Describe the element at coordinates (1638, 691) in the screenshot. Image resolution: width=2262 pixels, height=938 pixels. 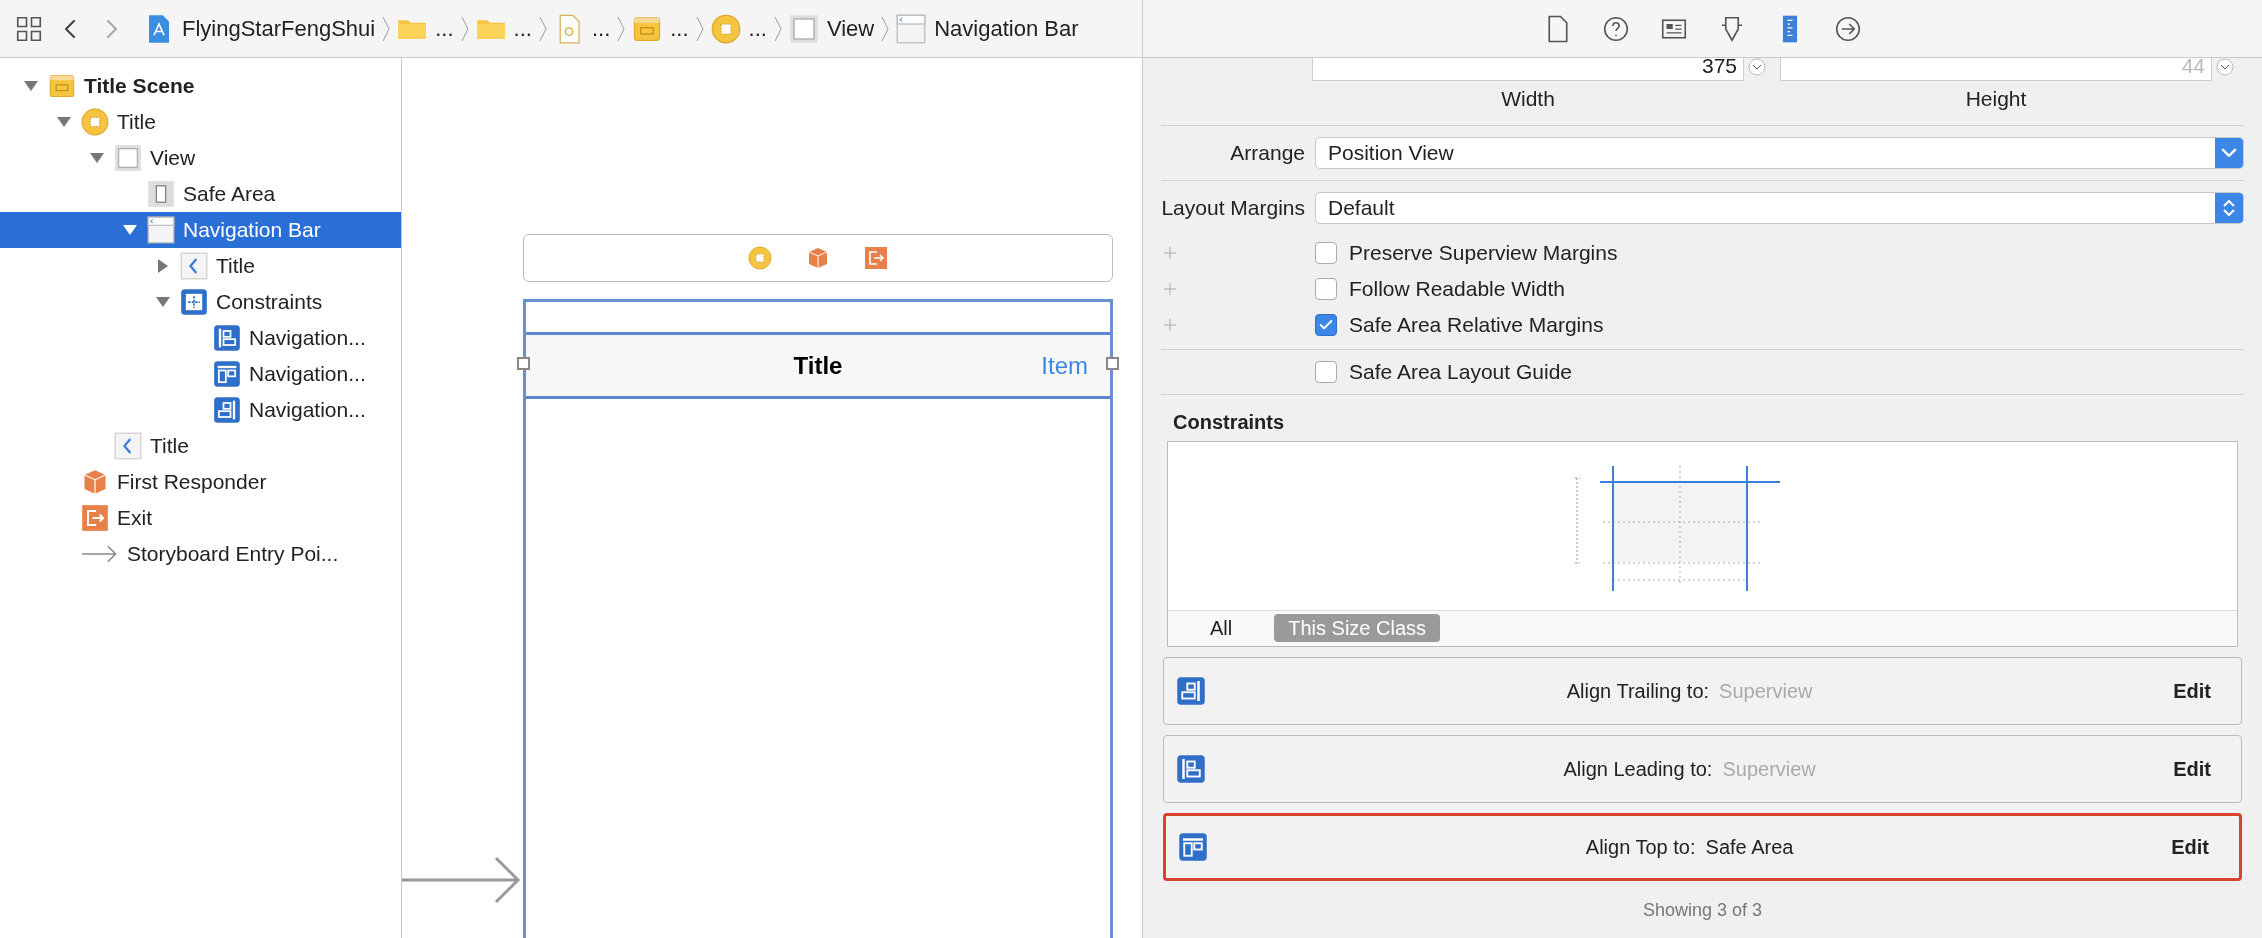
I see `constraint-label: Align Trailing to:` at that location.